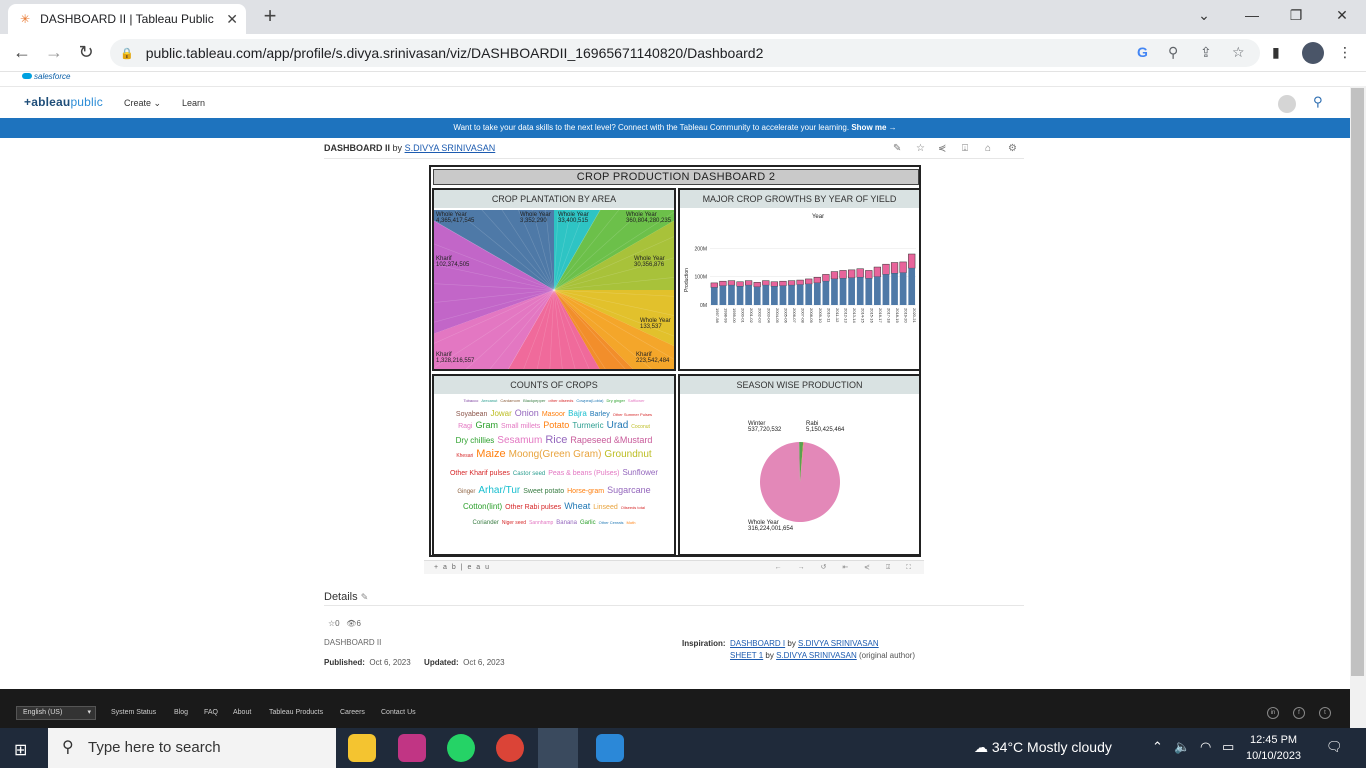 The width and height of the screenshot is (1366, 768). Describe the element at coordinates (470, 400) in the screenshot. I see `word-cloud-word: Tobacco` at that location.